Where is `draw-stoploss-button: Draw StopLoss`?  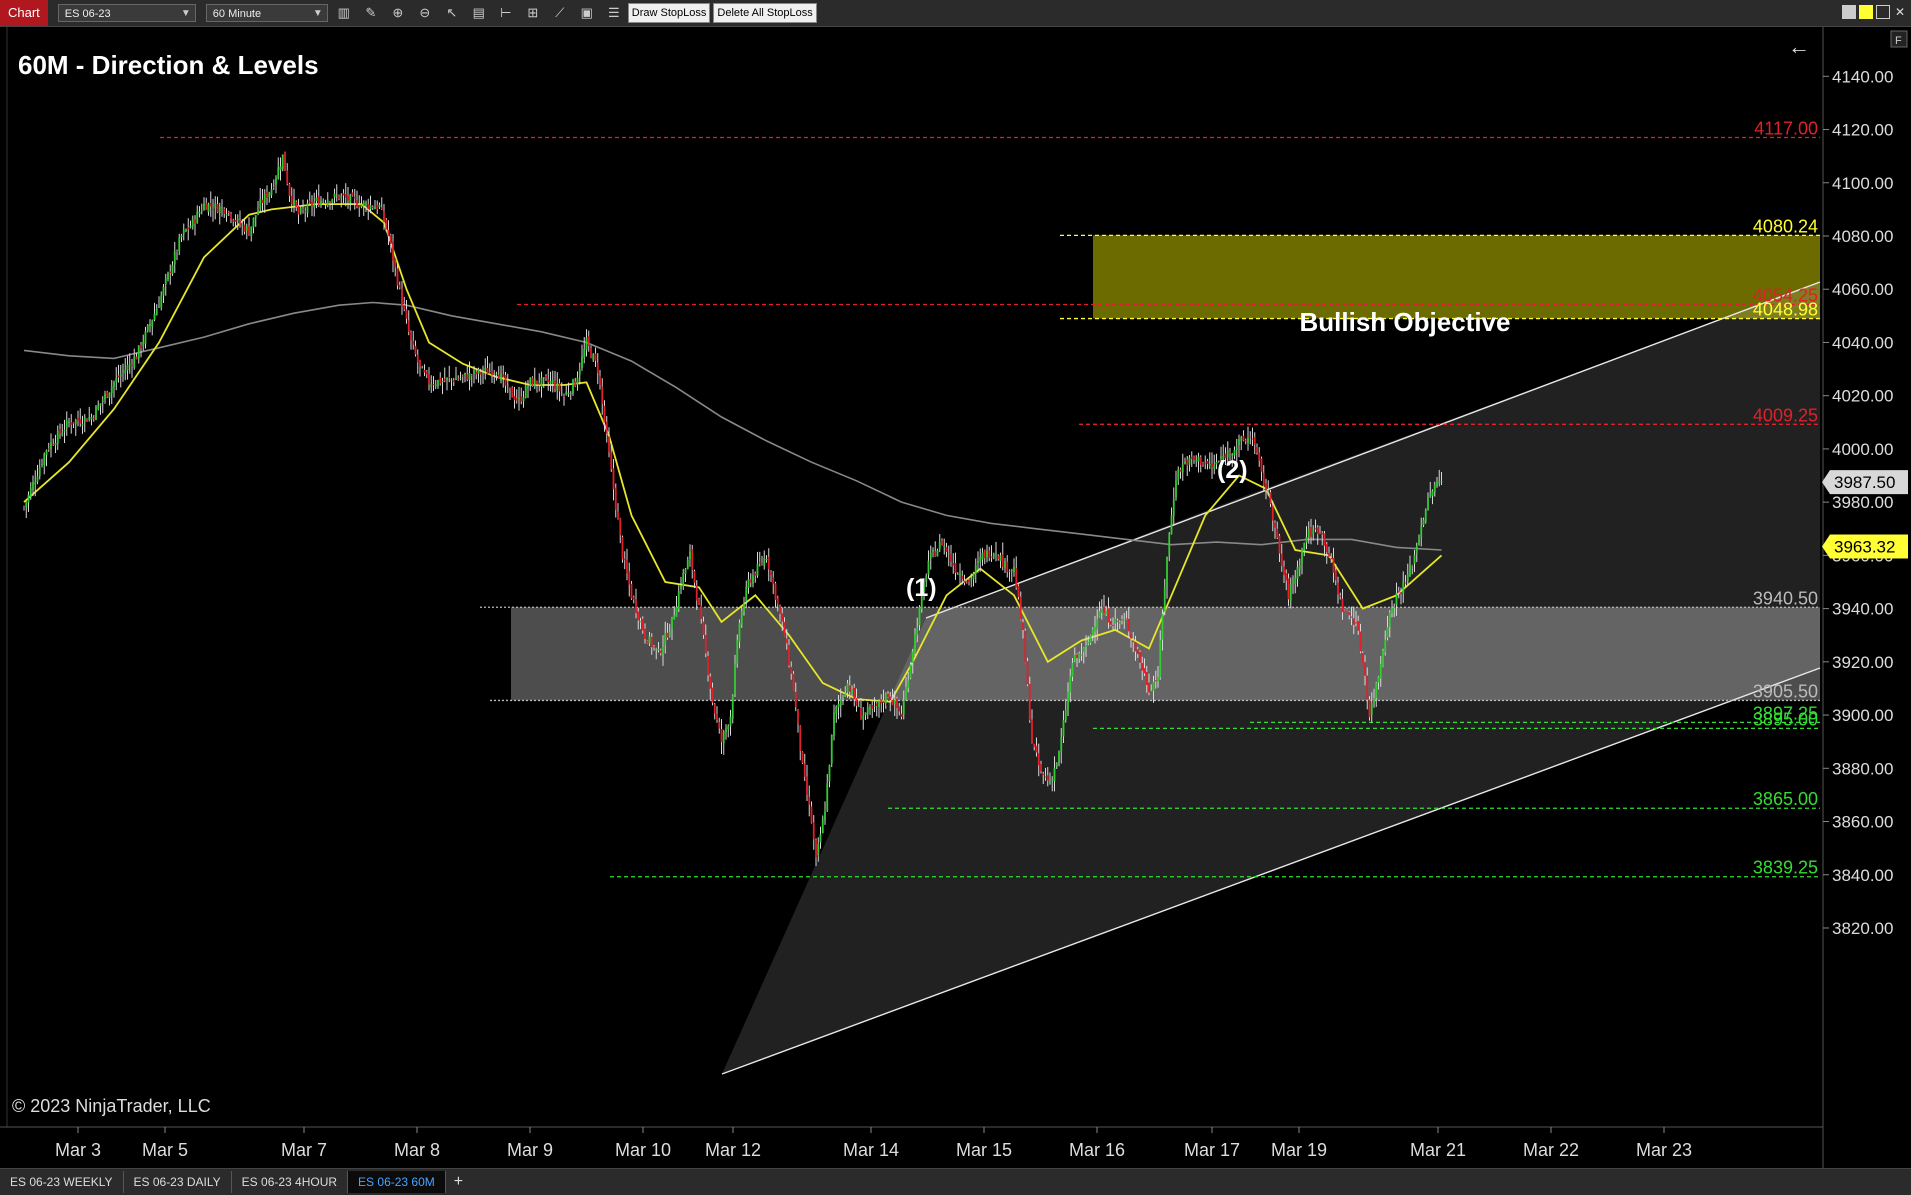 draw-stoploss-button: Draw StopLoss is located at coordinates (669, 13).